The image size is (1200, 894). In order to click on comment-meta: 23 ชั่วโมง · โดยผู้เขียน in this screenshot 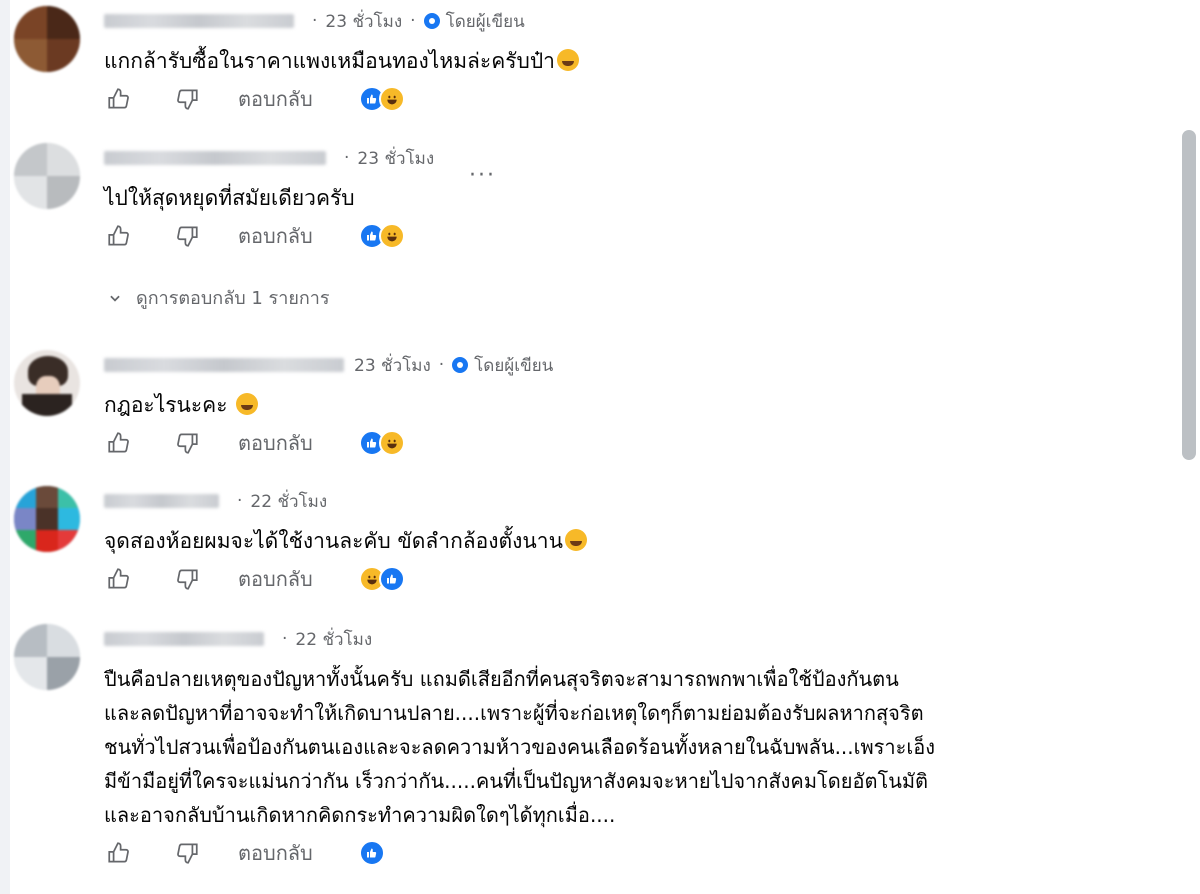, I will do `click(328, 365)`.